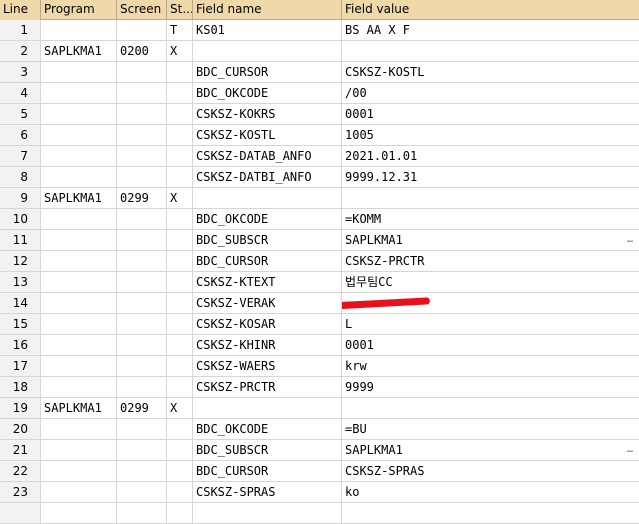  What do you see at coordinates (490, 282) in the screenshot?
I see `cell-field-value: 법무팀CC` at bounding box center [490, 282].